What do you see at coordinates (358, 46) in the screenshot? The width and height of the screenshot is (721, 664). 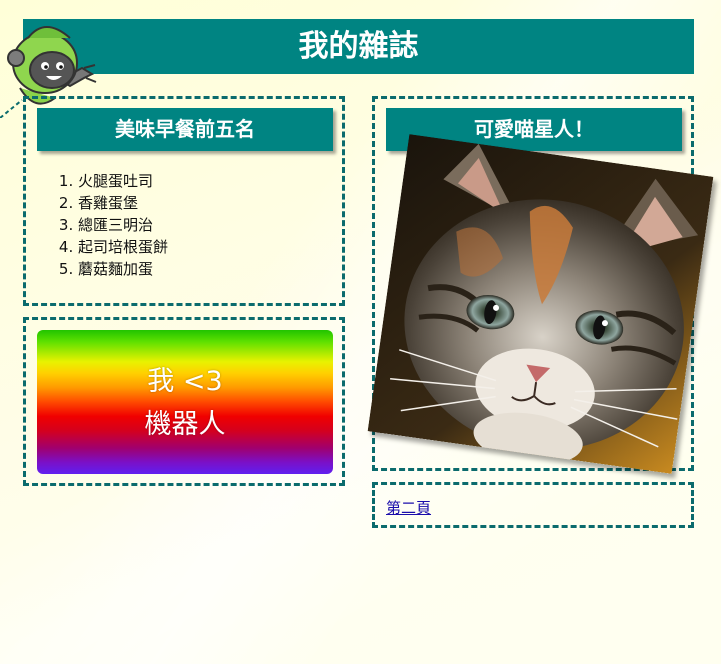 I see `page-title: 我的雜誌` at bounding box center [358, 46].